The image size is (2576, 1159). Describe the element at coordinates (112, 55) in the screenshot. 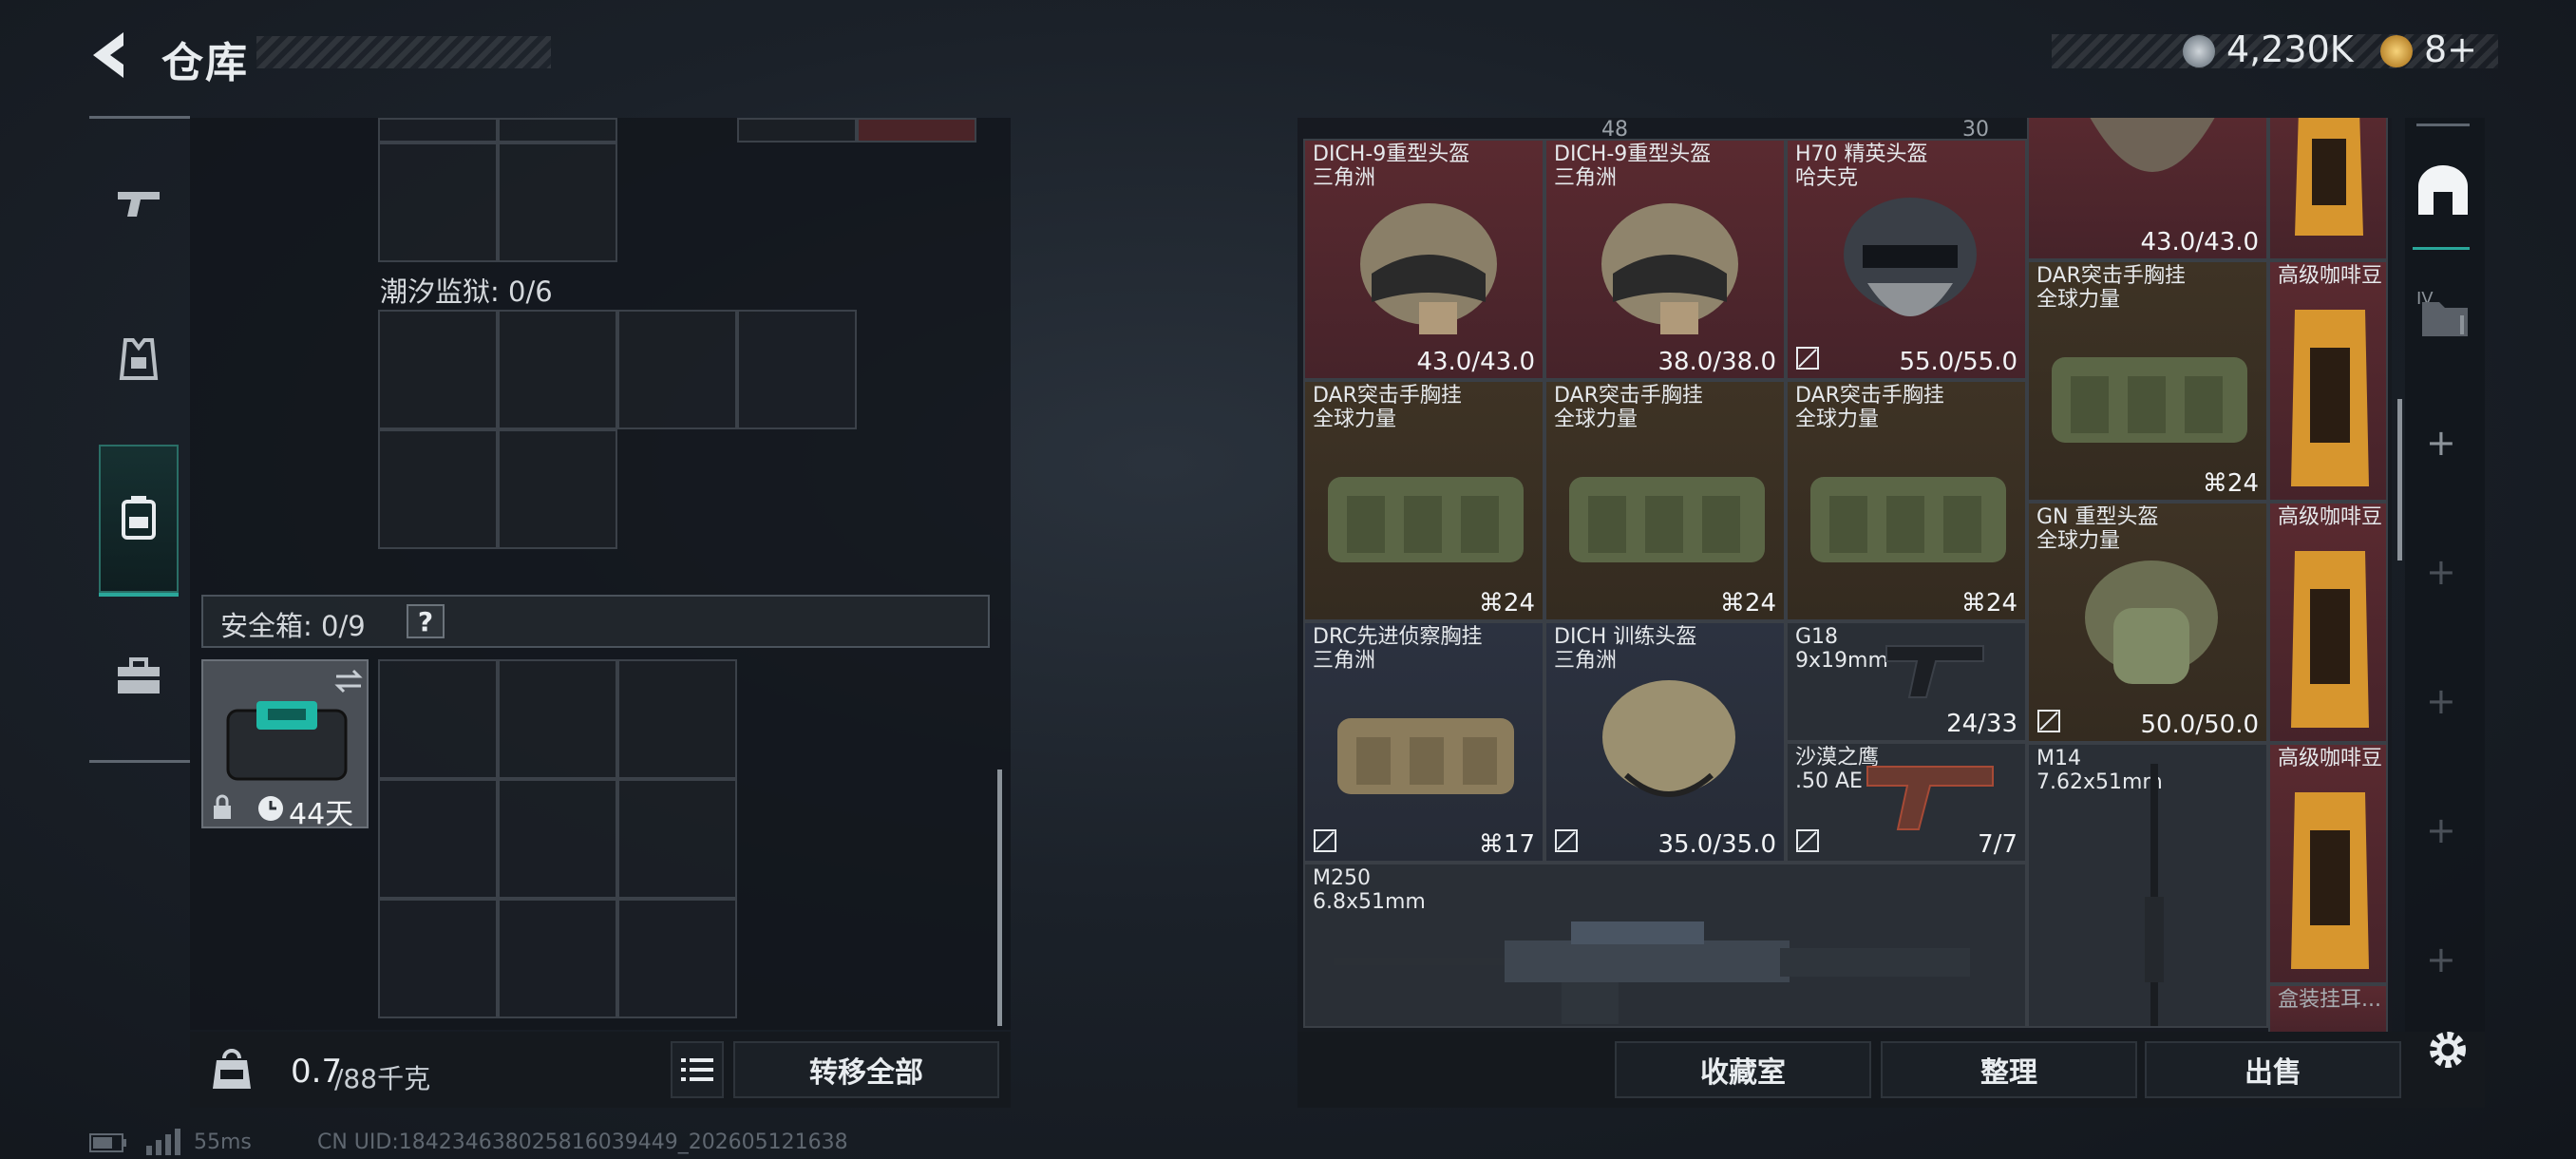

I see `back-arrow-icon` at that location.